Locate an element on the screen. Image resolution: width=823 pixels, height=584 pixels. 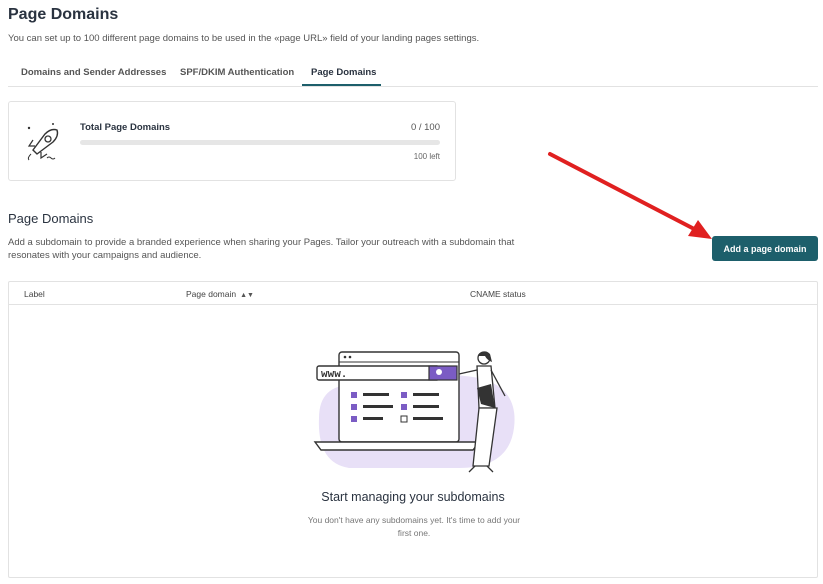
page-title: Page Domains is located at coordinates (63, 14).